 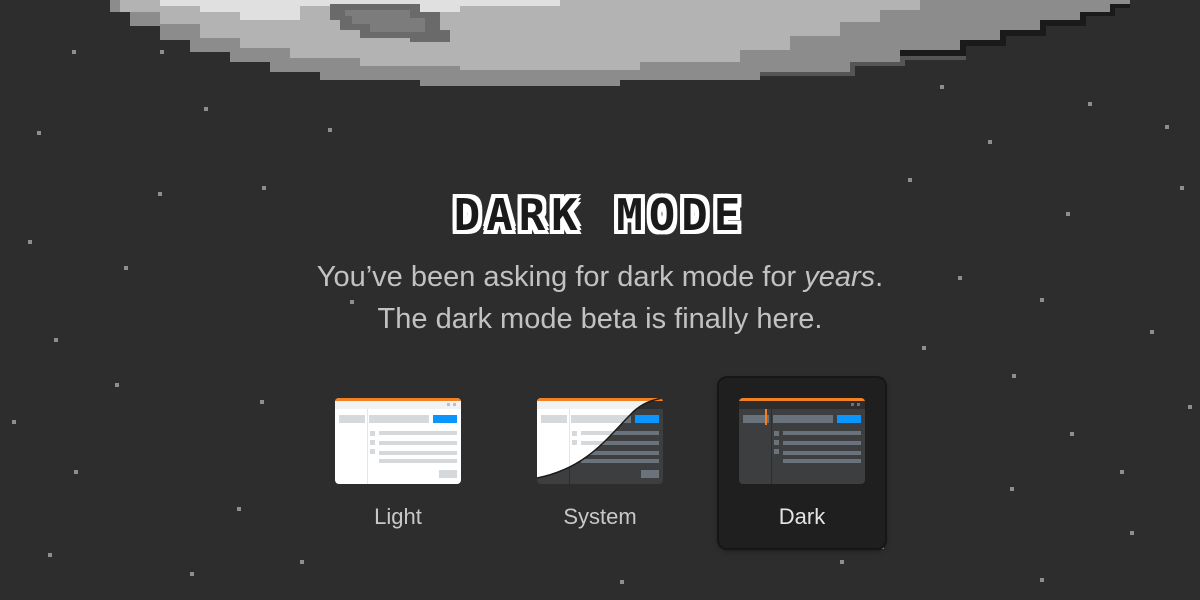 What do you see at coordinates (560, 277) in the screenshot?
I see `subtitle-prefix: You’ve been asking for dark mode for` at bounding box center [560, 277].